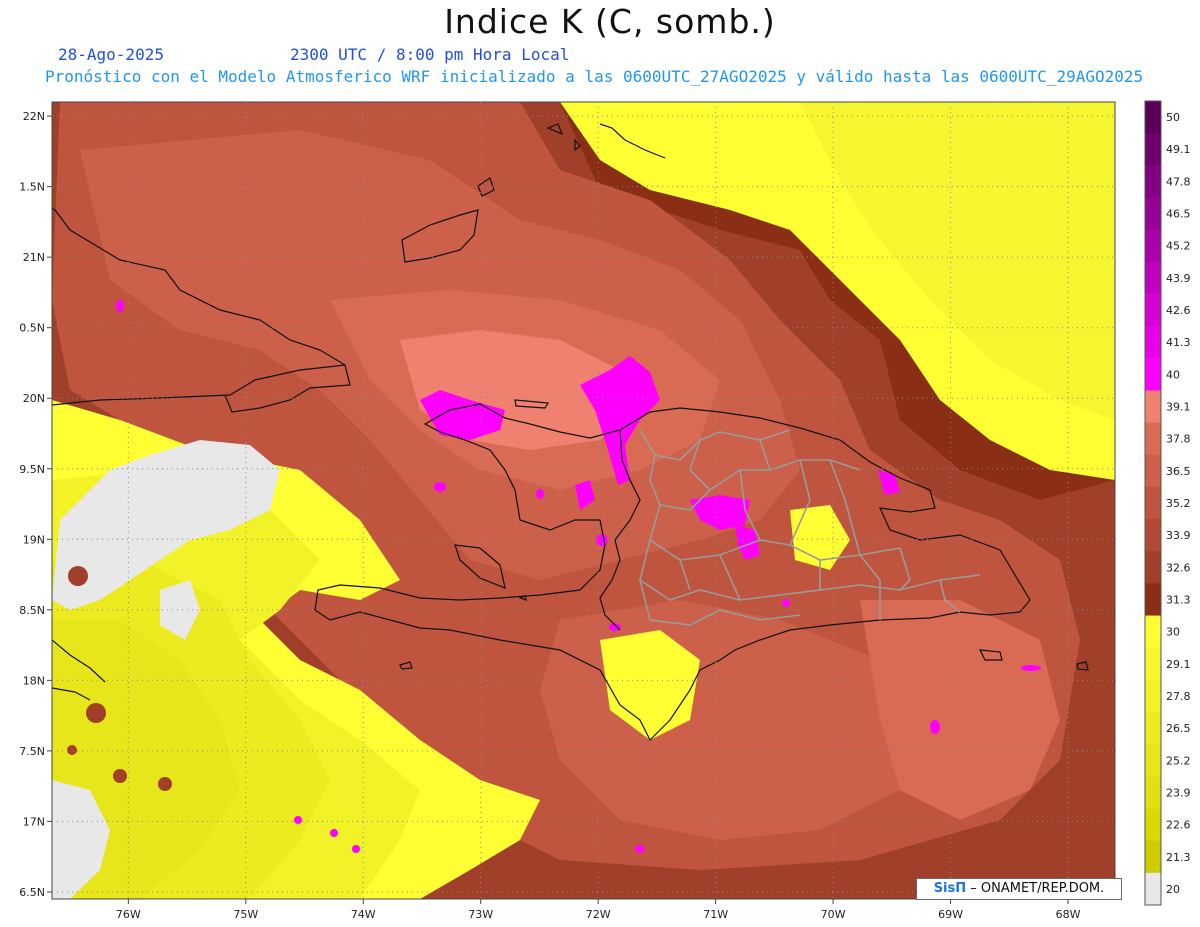  What do you see at coordinates (1178, 246) in the screenshot?
I see `colorbar-label: 45.2` at bounding box center [1178, 246].